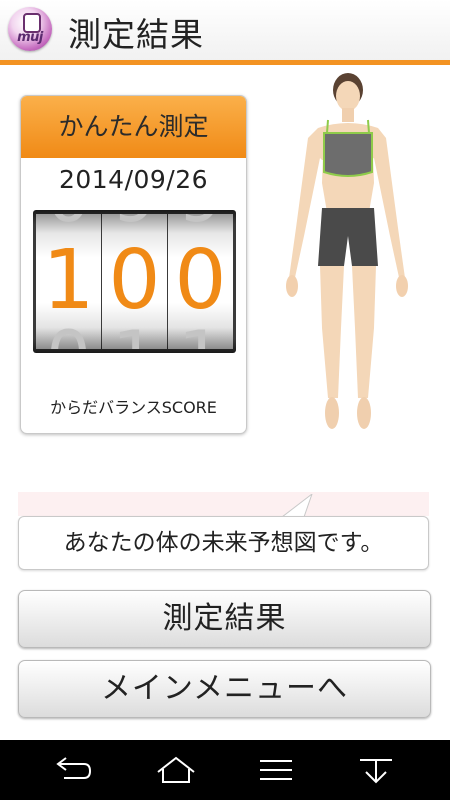 This screenshot has width=450, height=800. I want to click on message-banner-background, so click(223, 504).